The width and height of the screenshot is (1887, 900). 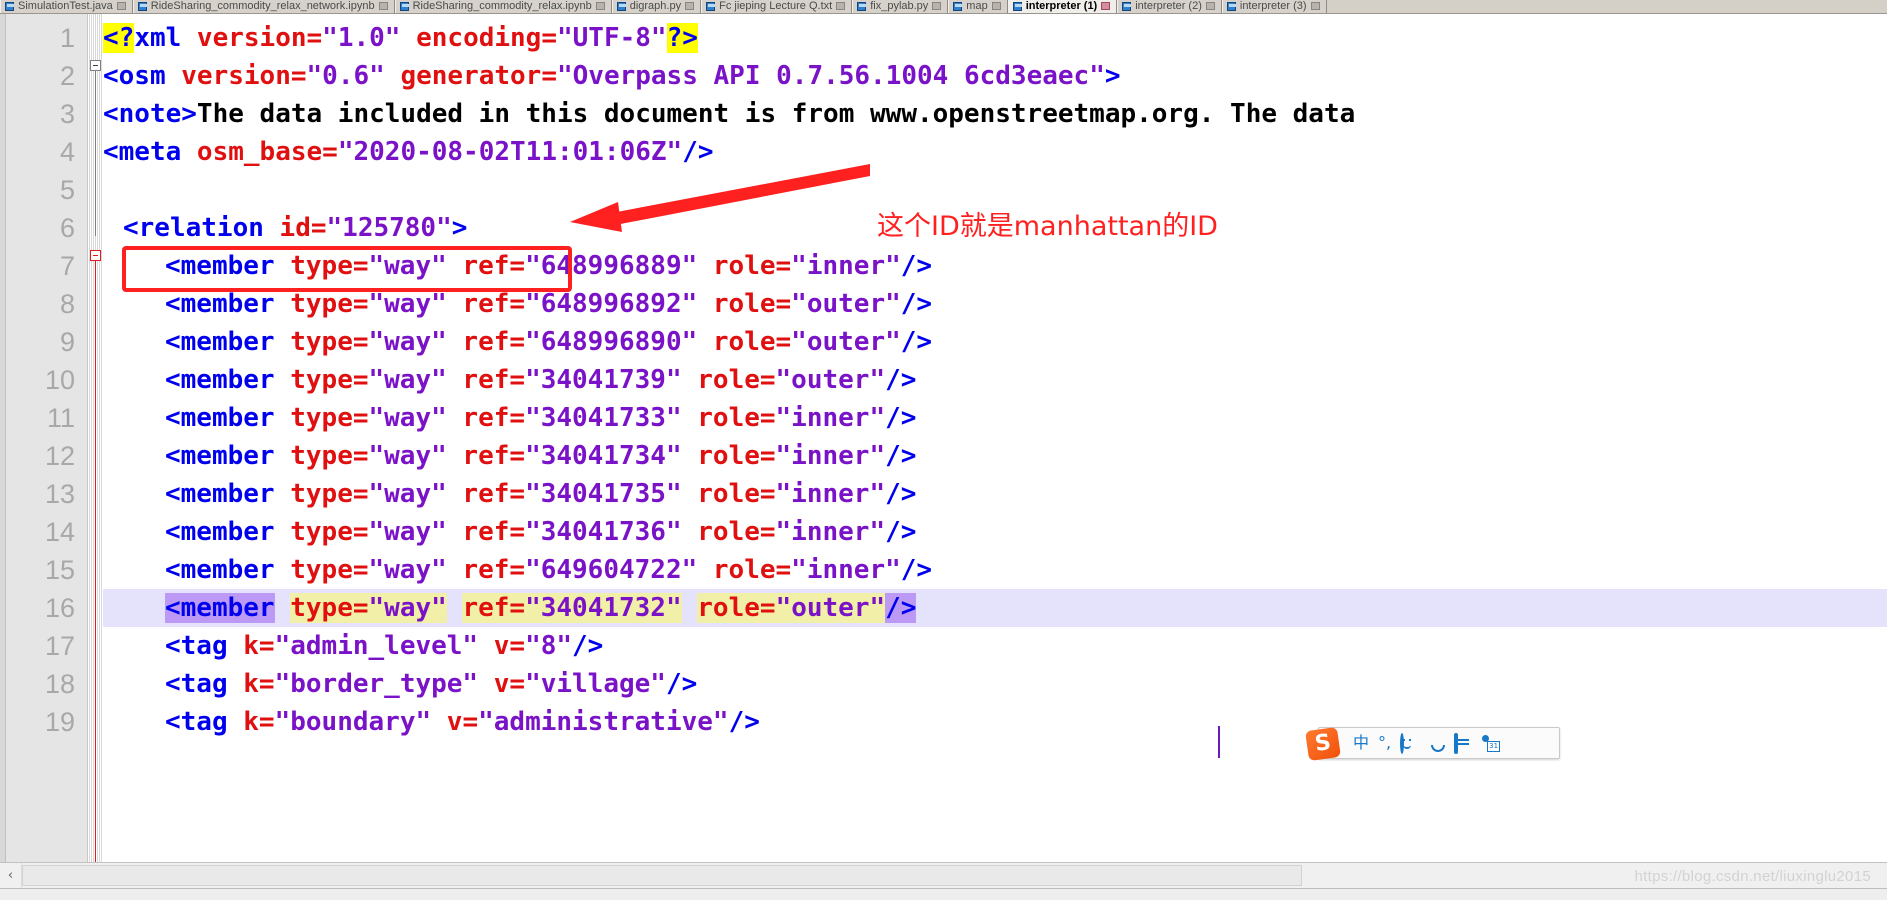 I want to click on sogou-logo-icon: S, so click(x=1323, y=744).